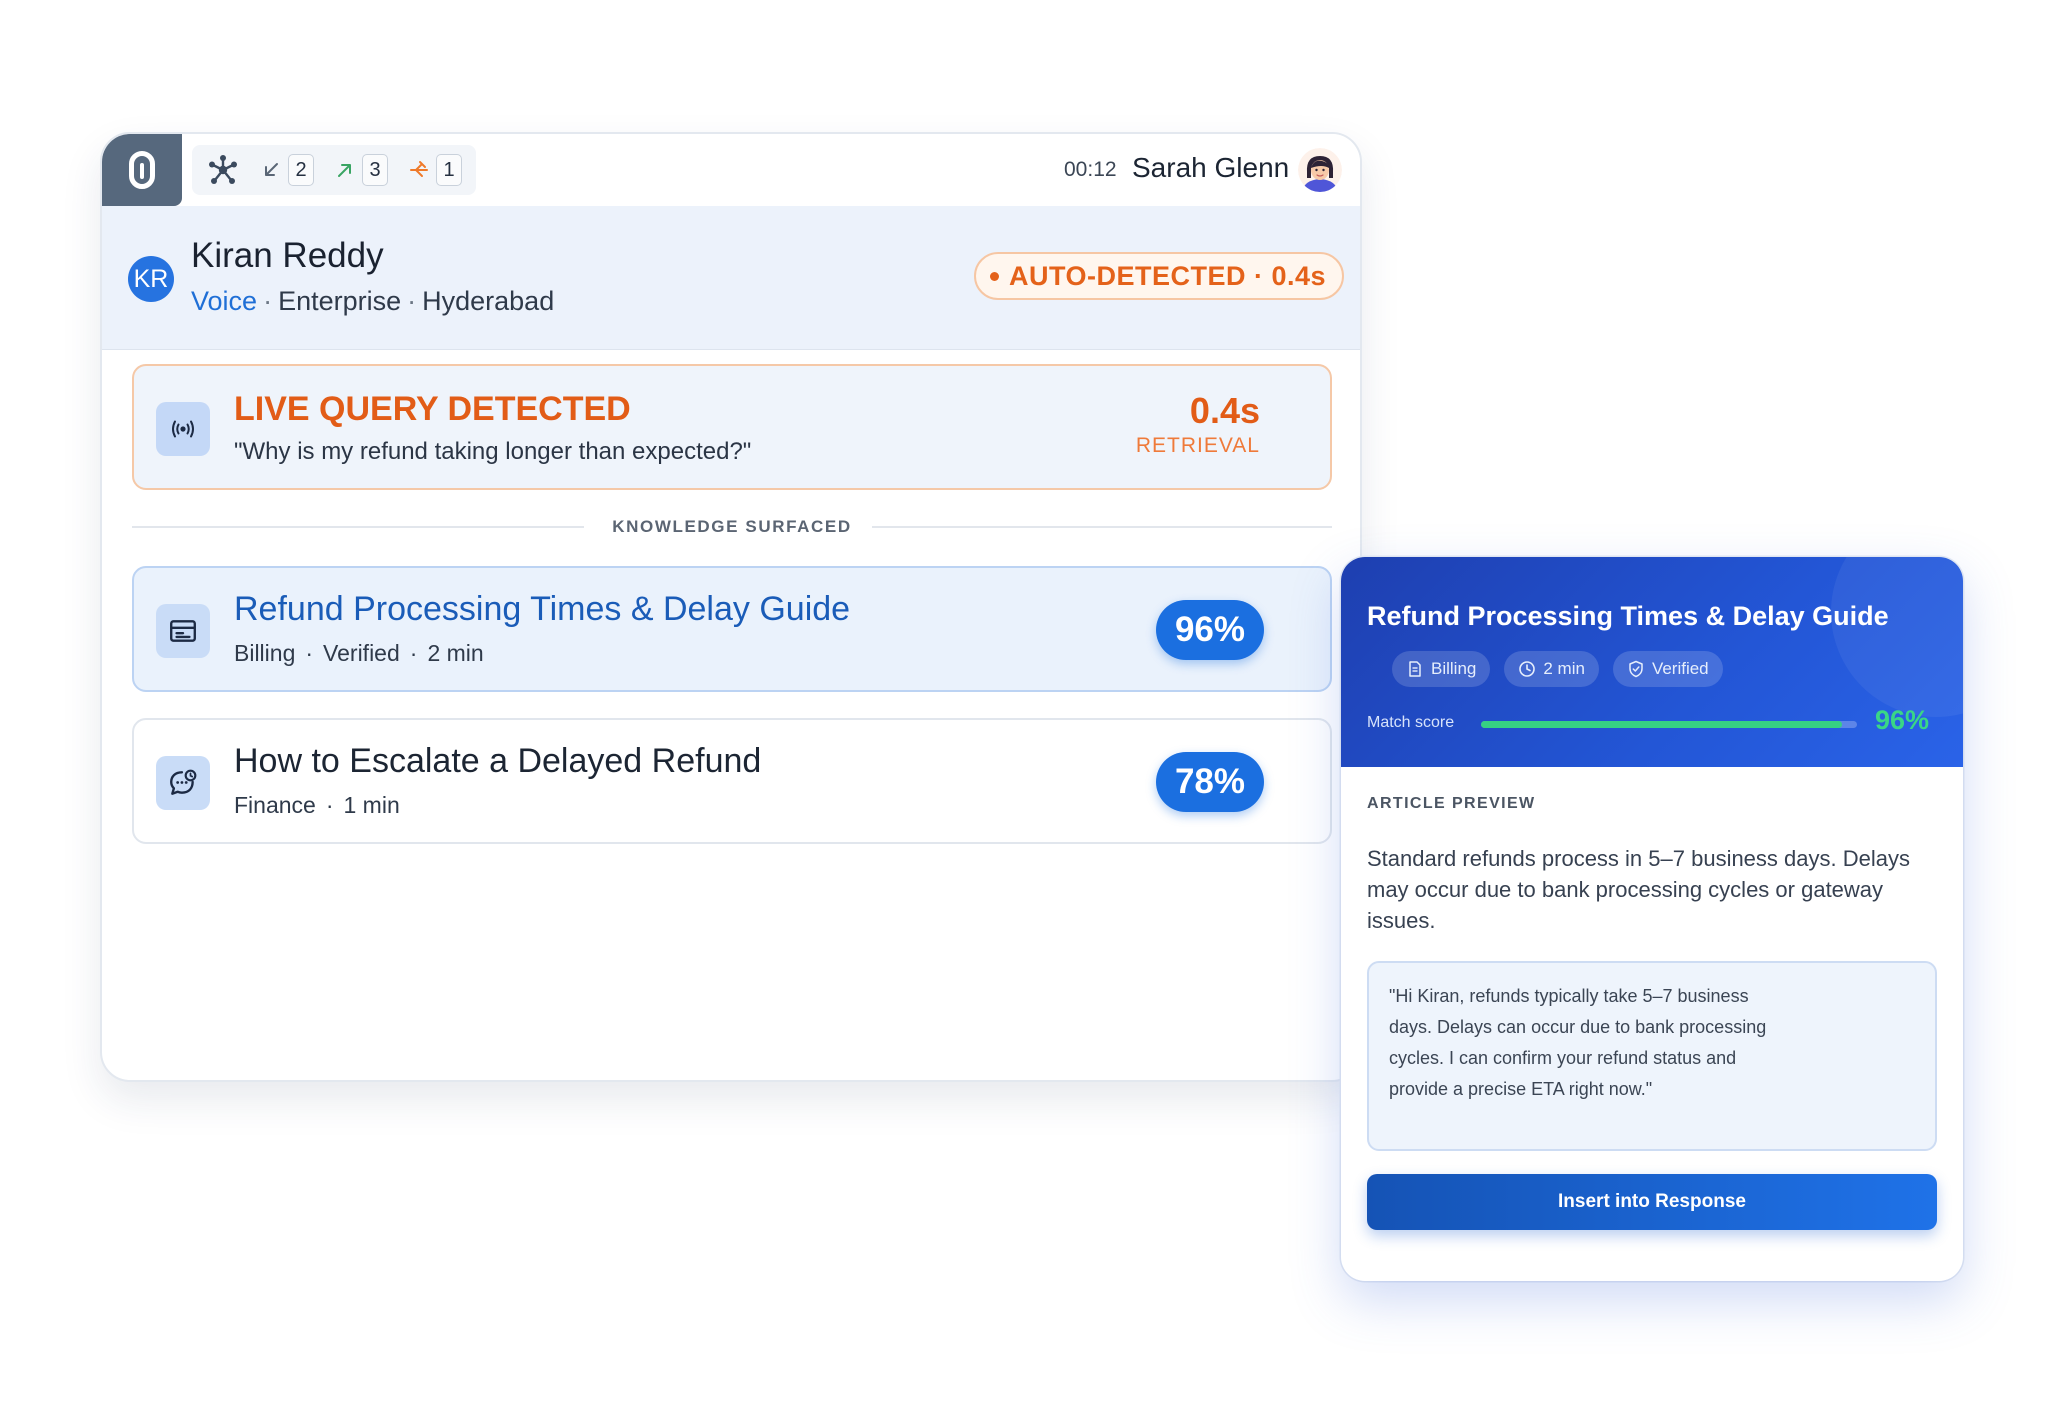  I want to click on article-preview-label: ARTICLE PREVIEW, so click(1451, 803).